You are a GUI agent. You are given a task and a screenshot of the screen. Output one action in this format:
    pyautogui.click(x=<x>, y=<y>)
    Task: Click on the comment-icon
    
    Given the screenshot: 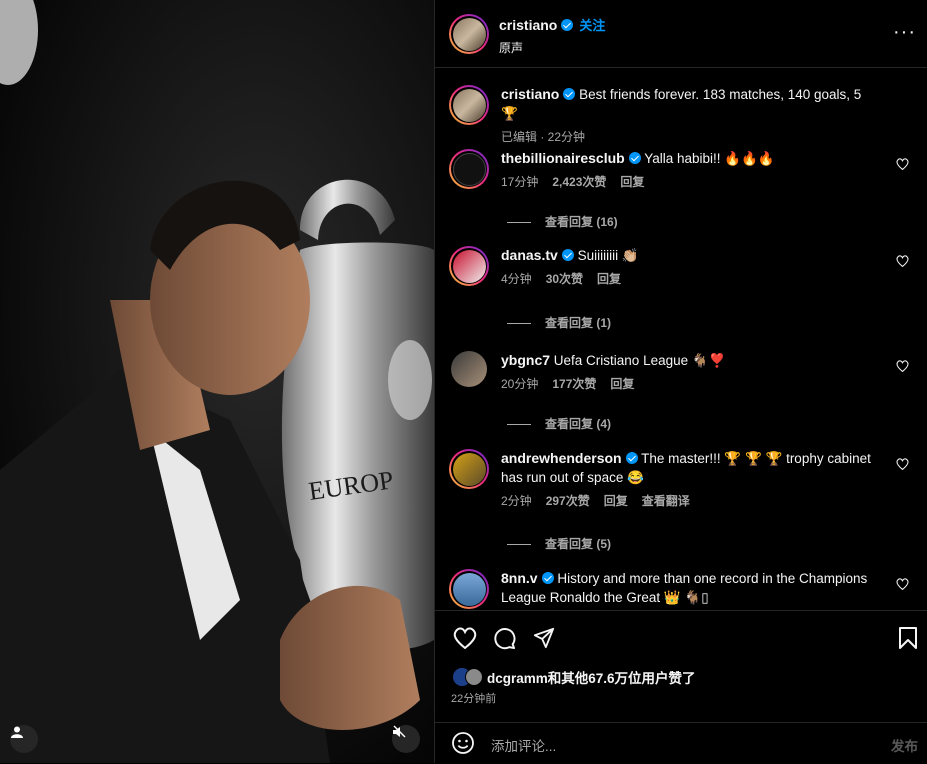 What is the action you would take?
    pyautogui.click(x=504, y=641)
    